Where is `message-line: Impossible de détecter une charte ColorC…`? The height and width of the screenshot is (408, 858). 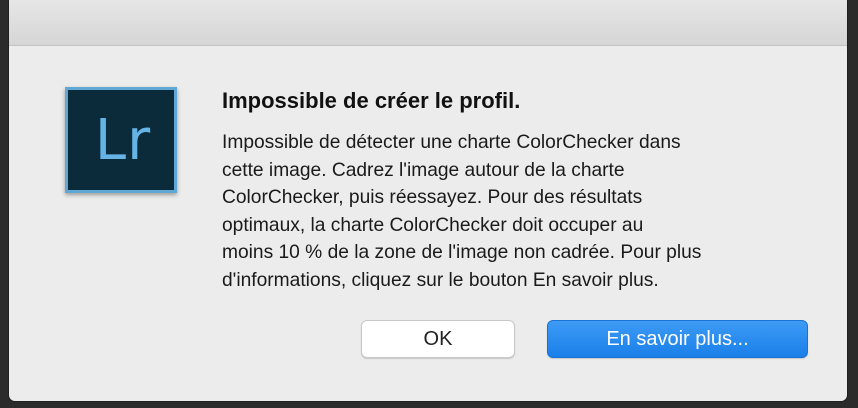
message-line: Impossible de détecter une charte ColorC… is located at coordinates (451, 142).